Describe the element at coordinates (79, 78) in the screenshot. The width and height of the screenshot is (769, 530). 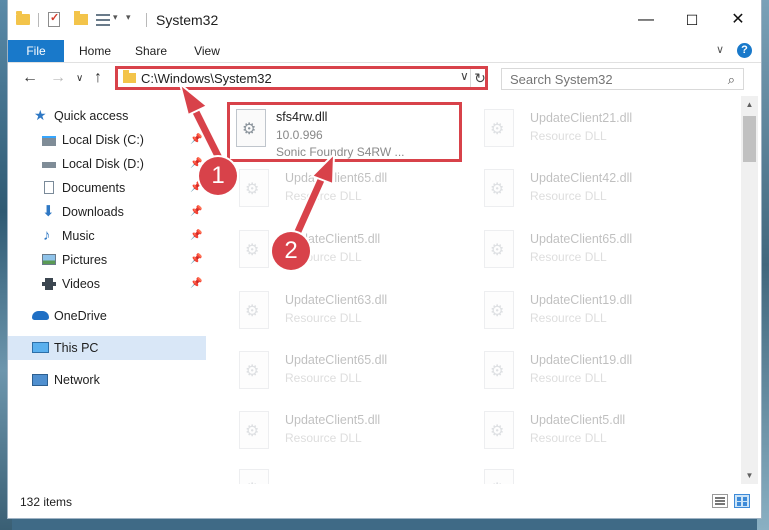
I see `recent-locations-icon: ∨` at that location.